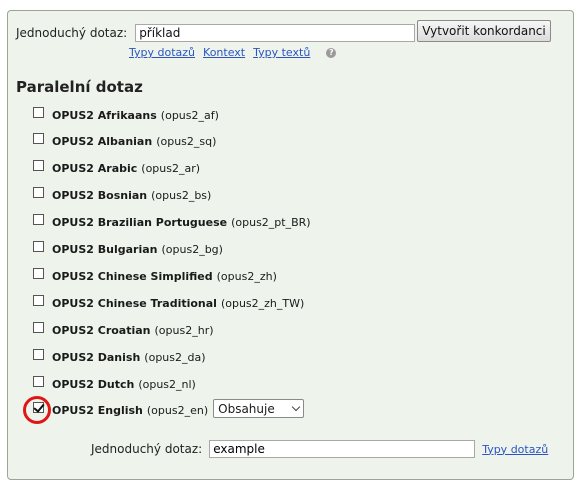 The width and height of the screenshot is (585, 480). I want to click on query-types-link: Typy dotazů, so click(162, 52).